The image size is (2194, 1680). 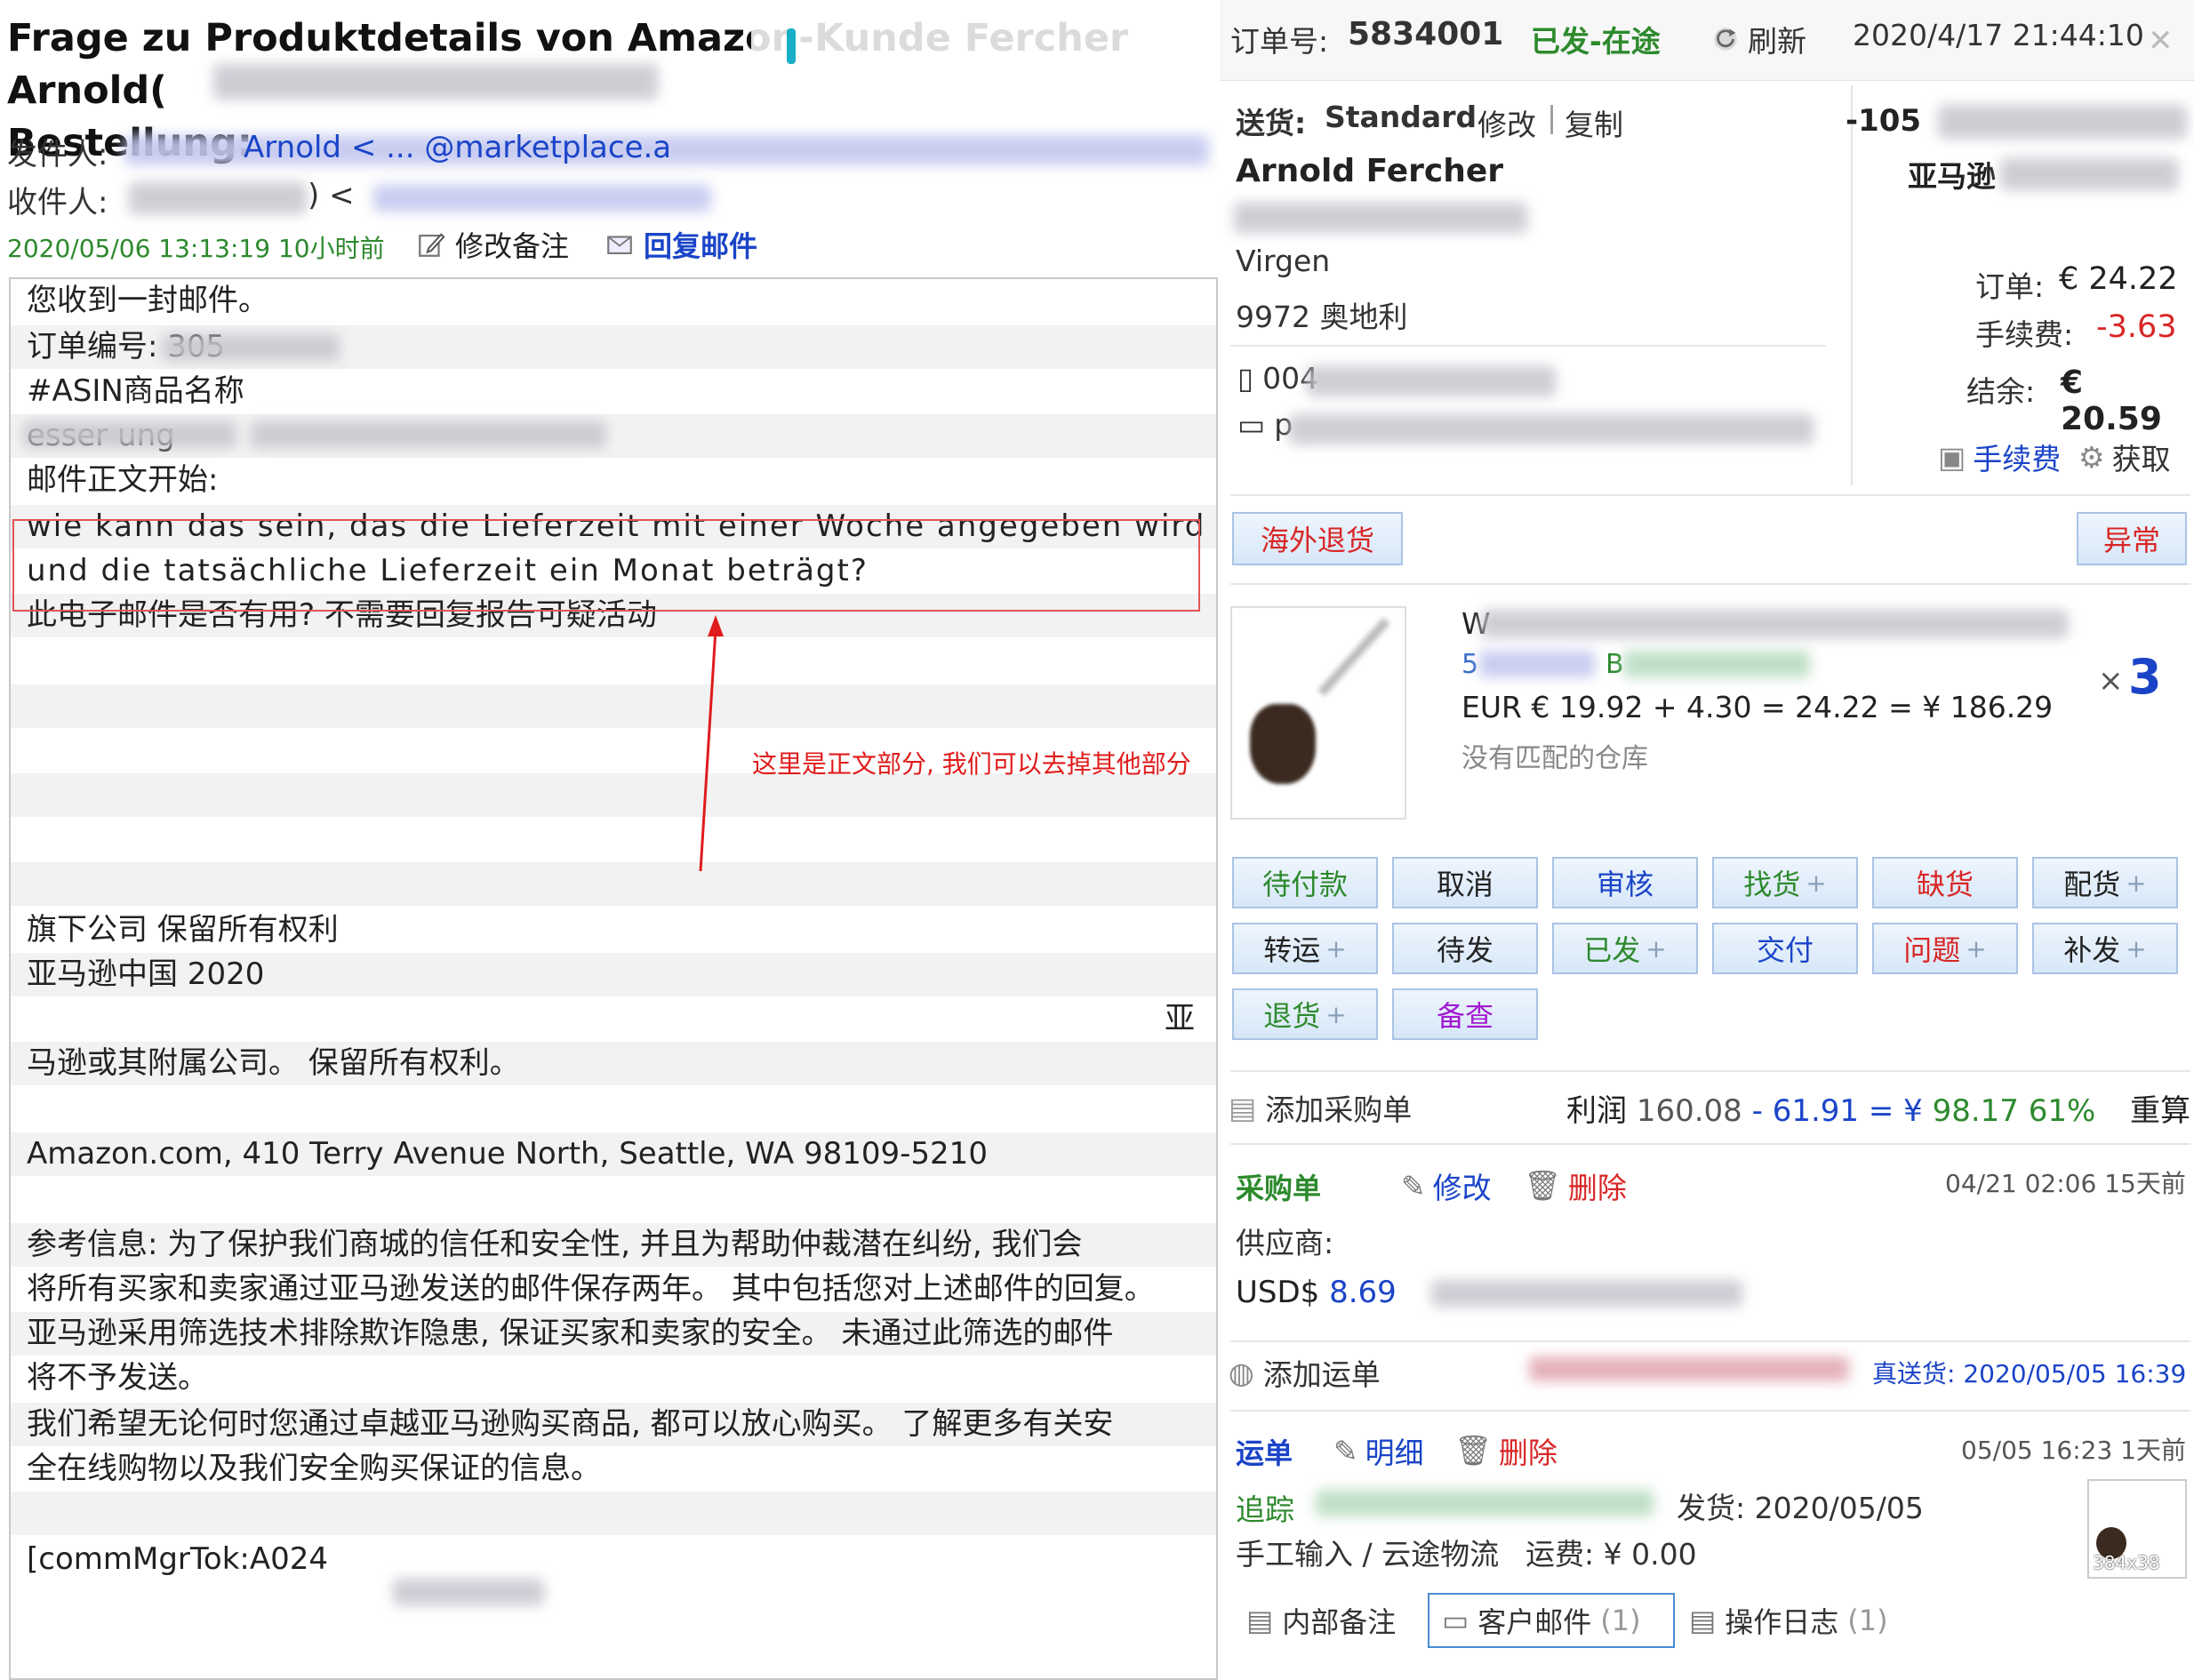 I want to click on action-button: 配货 +, so click(x=2105, y=882).